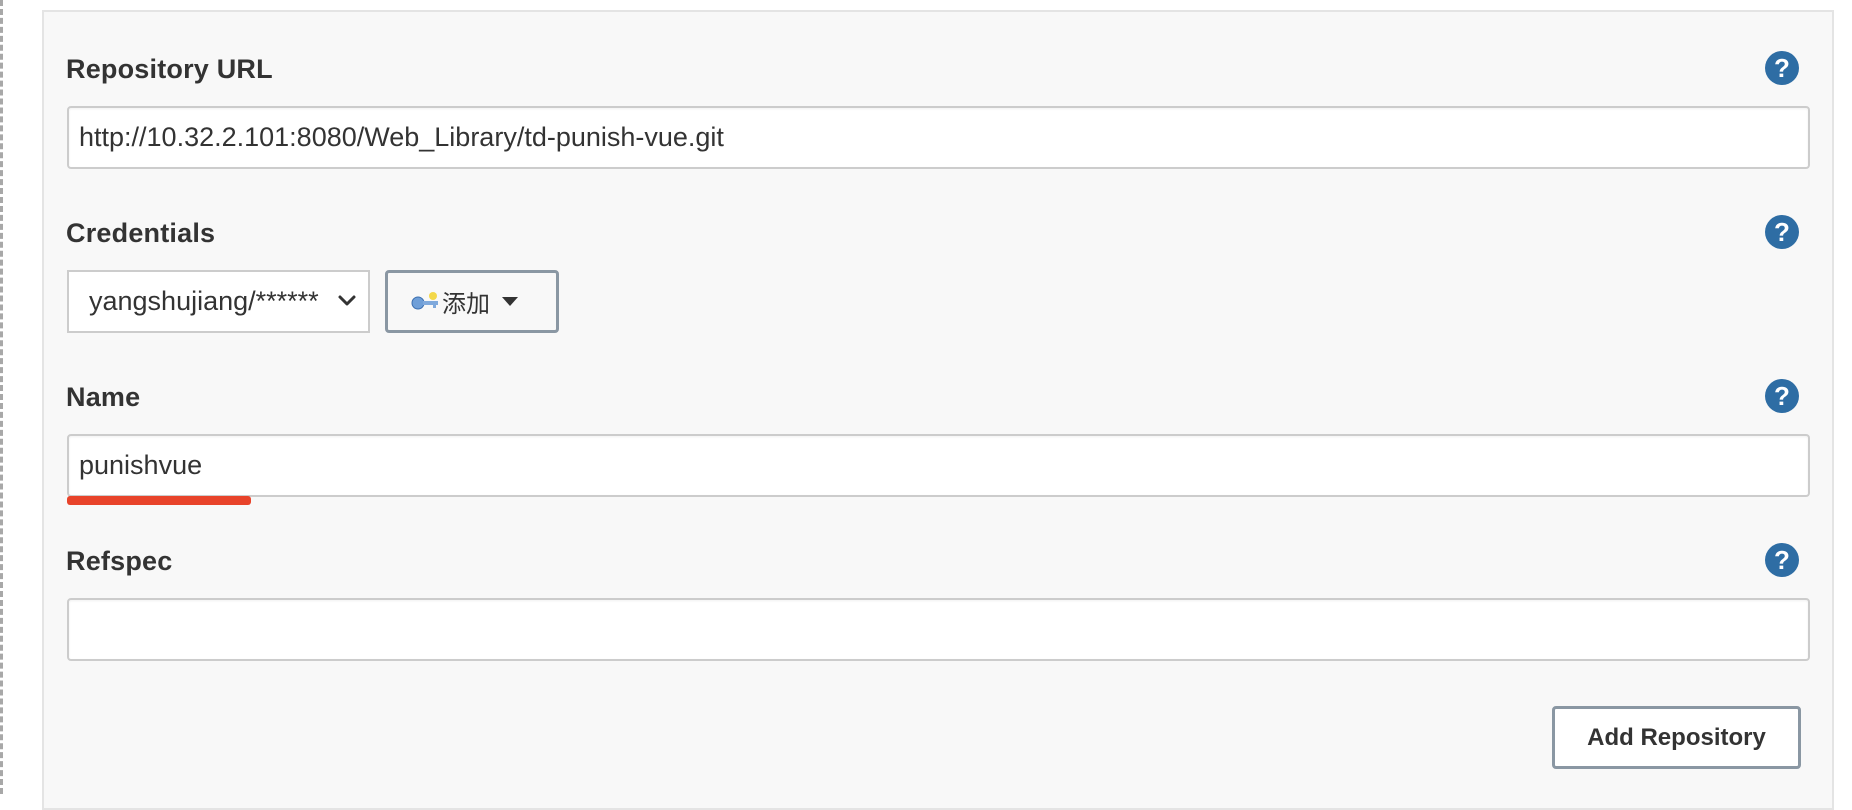 Image resolution: width=1852 pixels, height=810 pixels. I want to click on repository-url-help-icon: ?, so click(1782, 68).